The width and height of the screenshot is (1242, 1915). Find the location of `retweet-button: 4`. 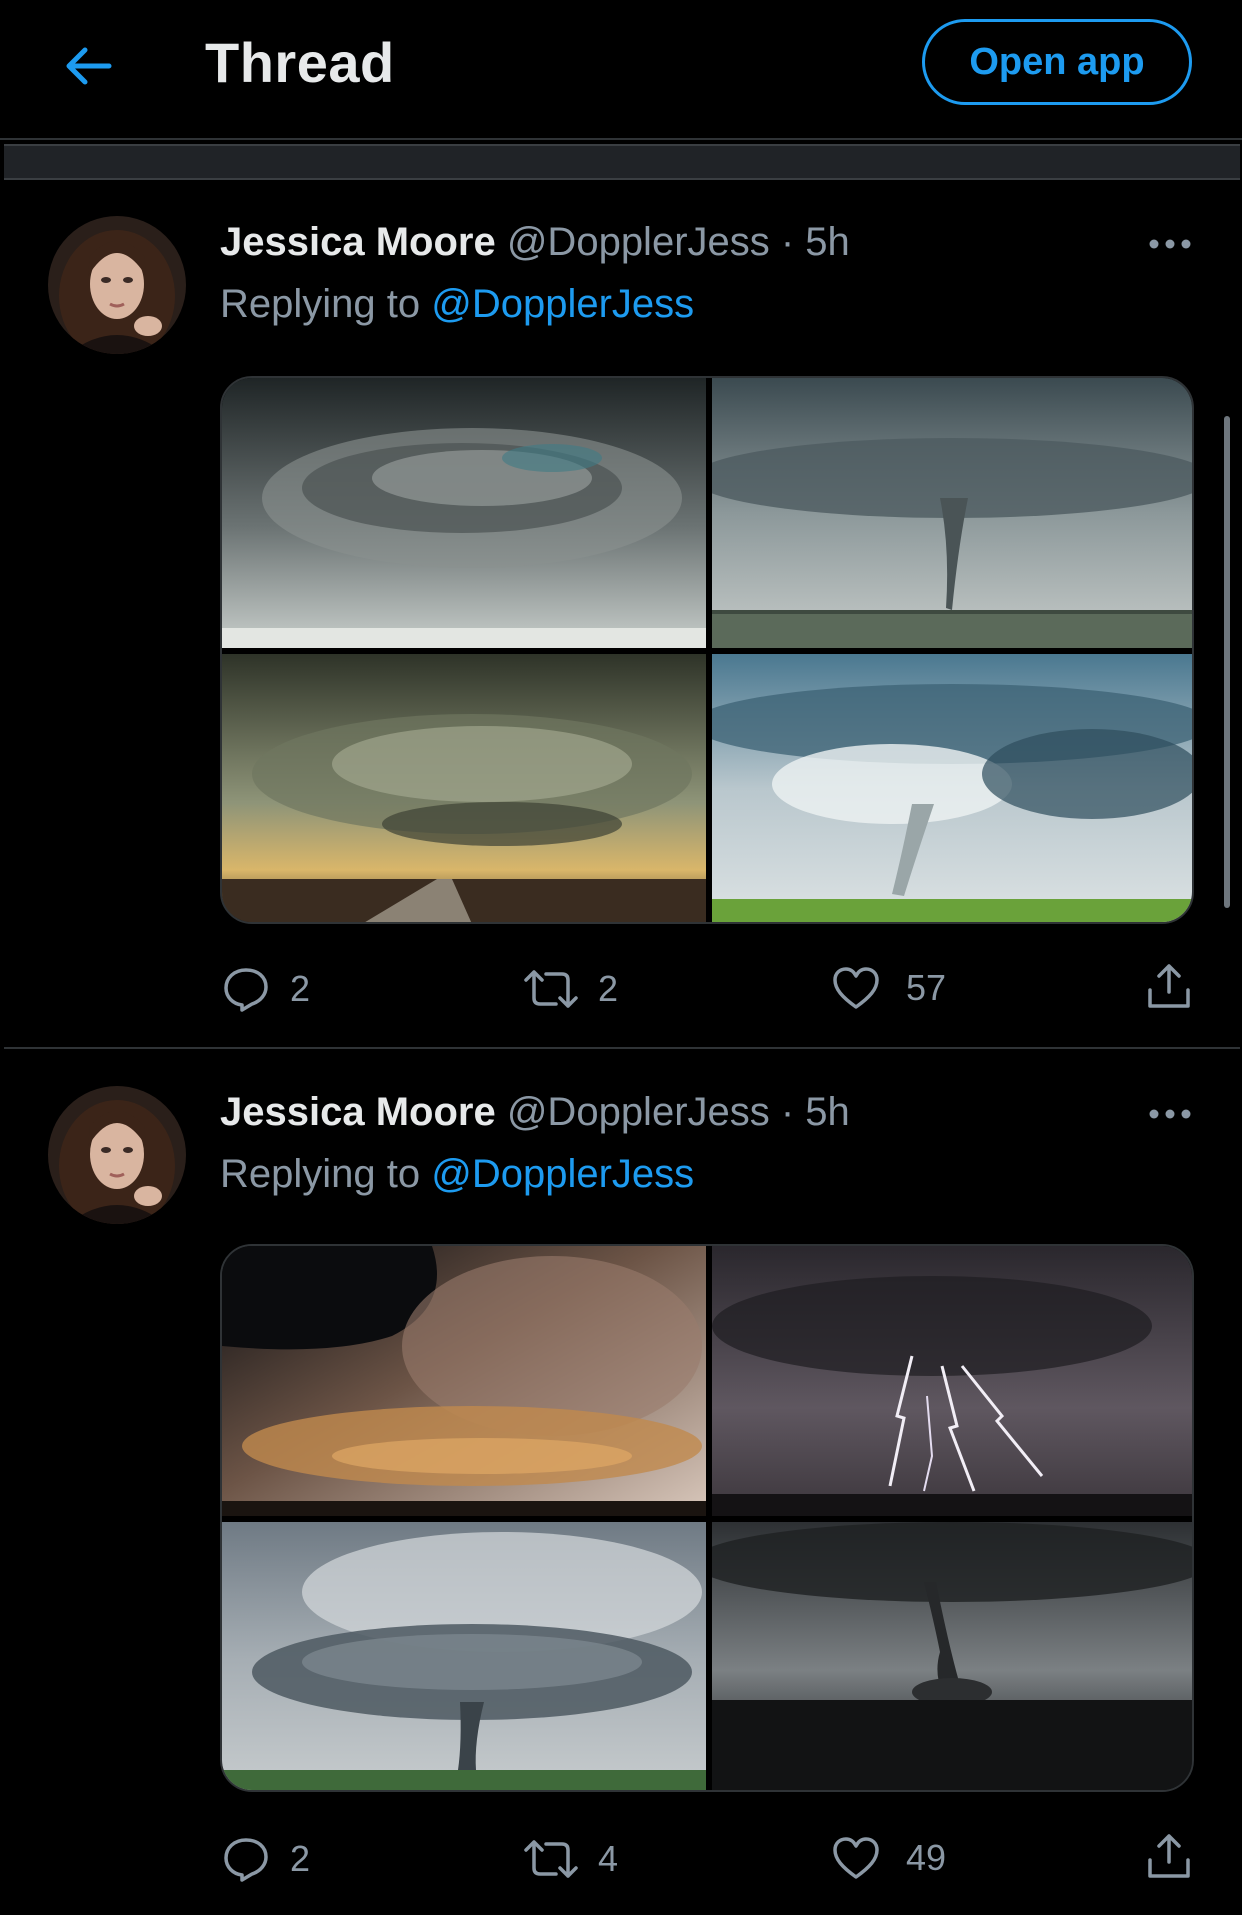

retweet-button: 4 is located at coordinates (571, 1859).